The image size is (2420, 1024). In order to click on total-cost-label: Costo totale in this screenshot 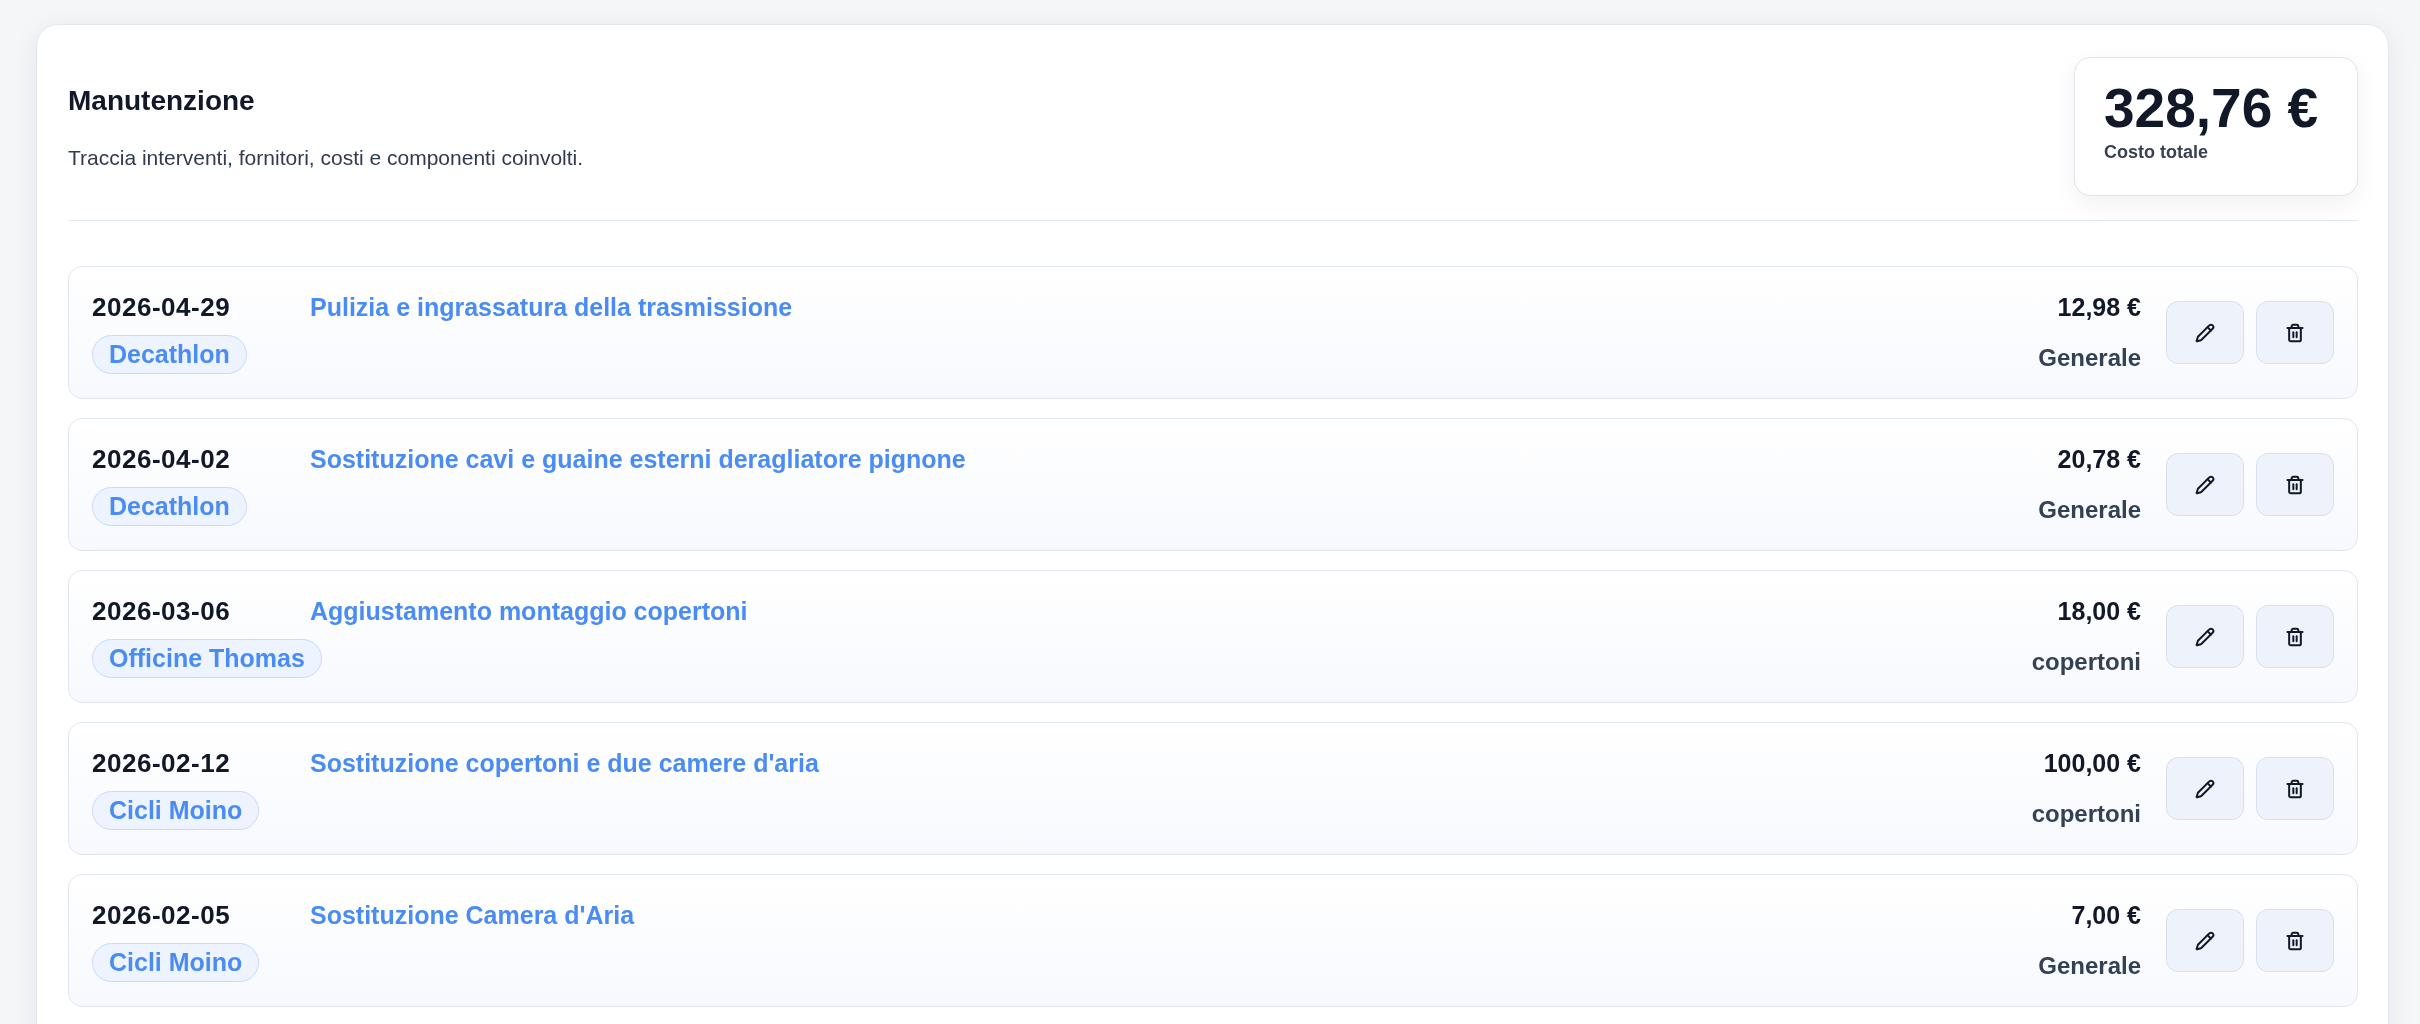, I will do `click(2156, 152)`.